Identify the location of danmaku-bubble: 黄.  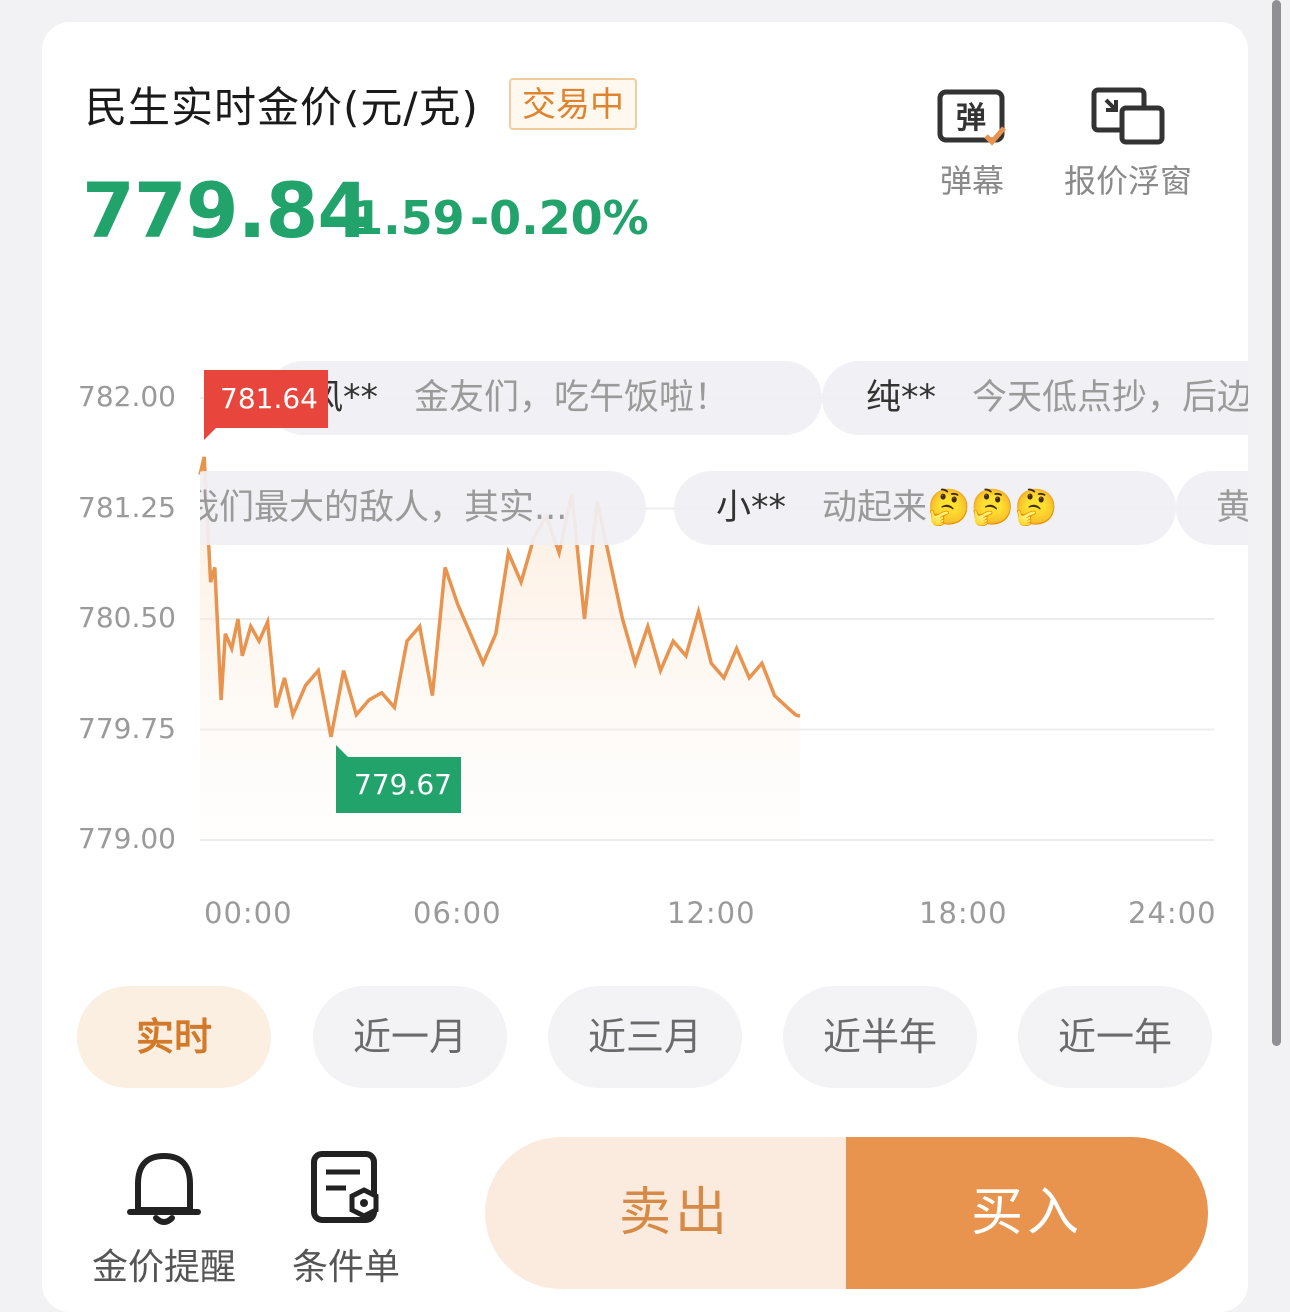
(1212, 508).